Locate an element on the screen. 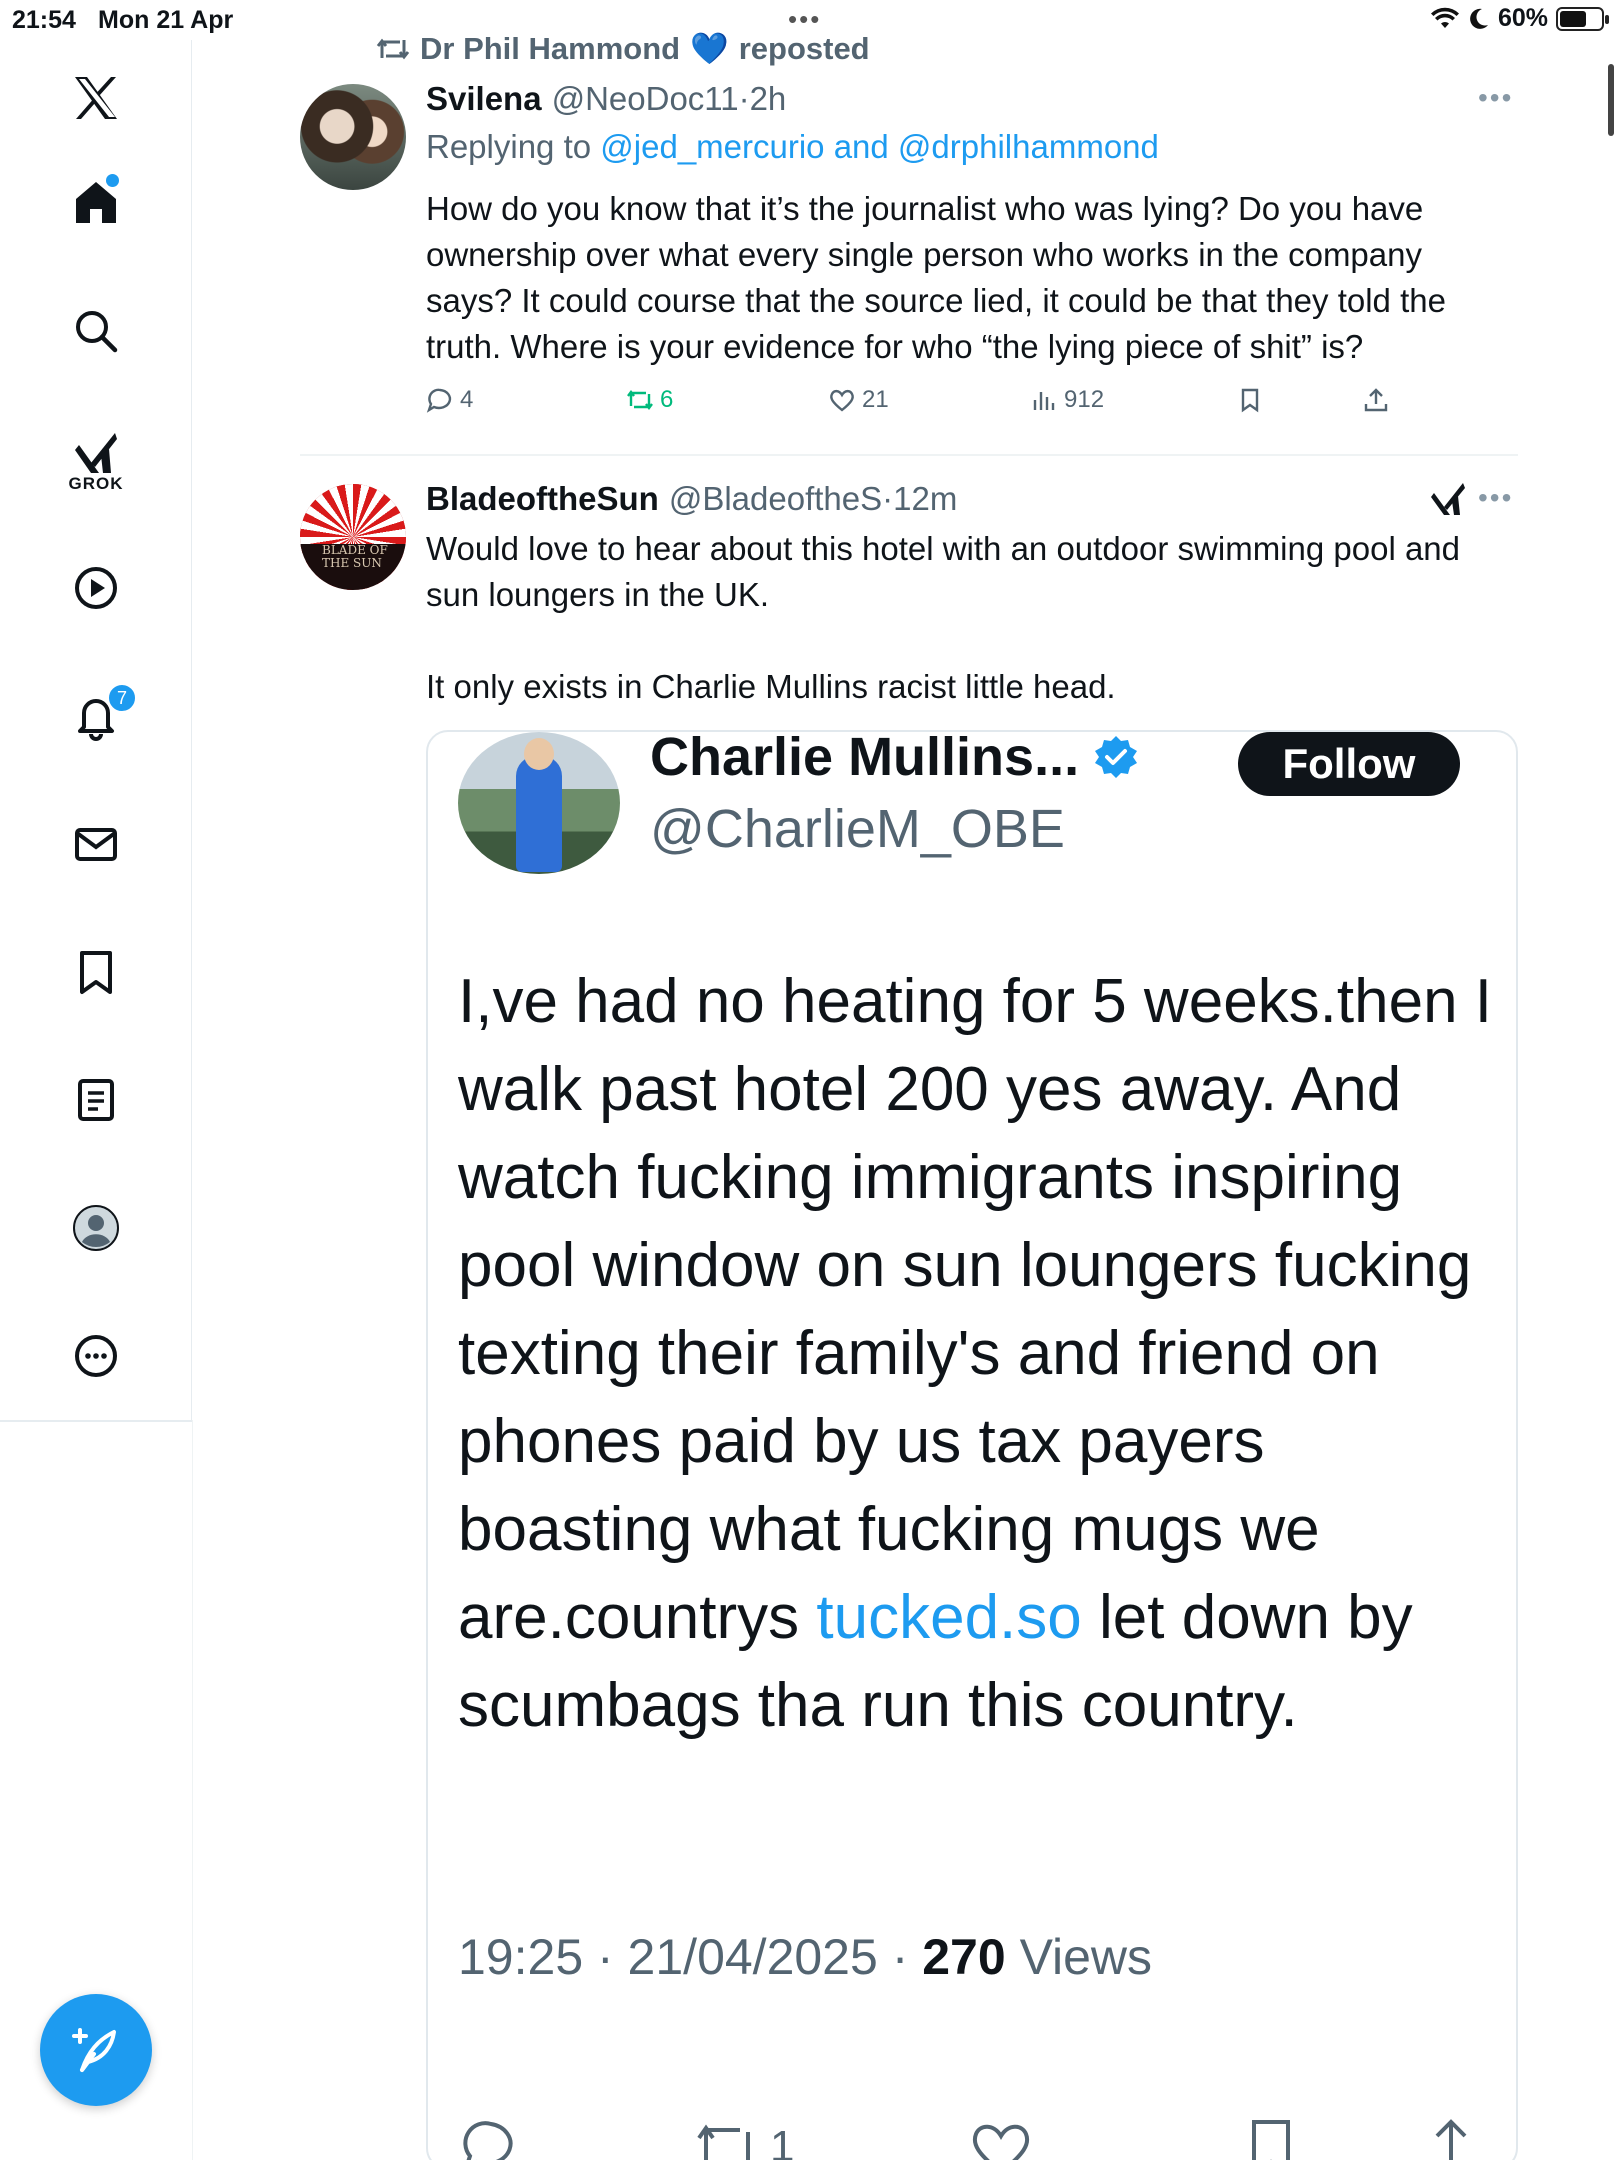  search-icon is located at coordinates (97, 332).